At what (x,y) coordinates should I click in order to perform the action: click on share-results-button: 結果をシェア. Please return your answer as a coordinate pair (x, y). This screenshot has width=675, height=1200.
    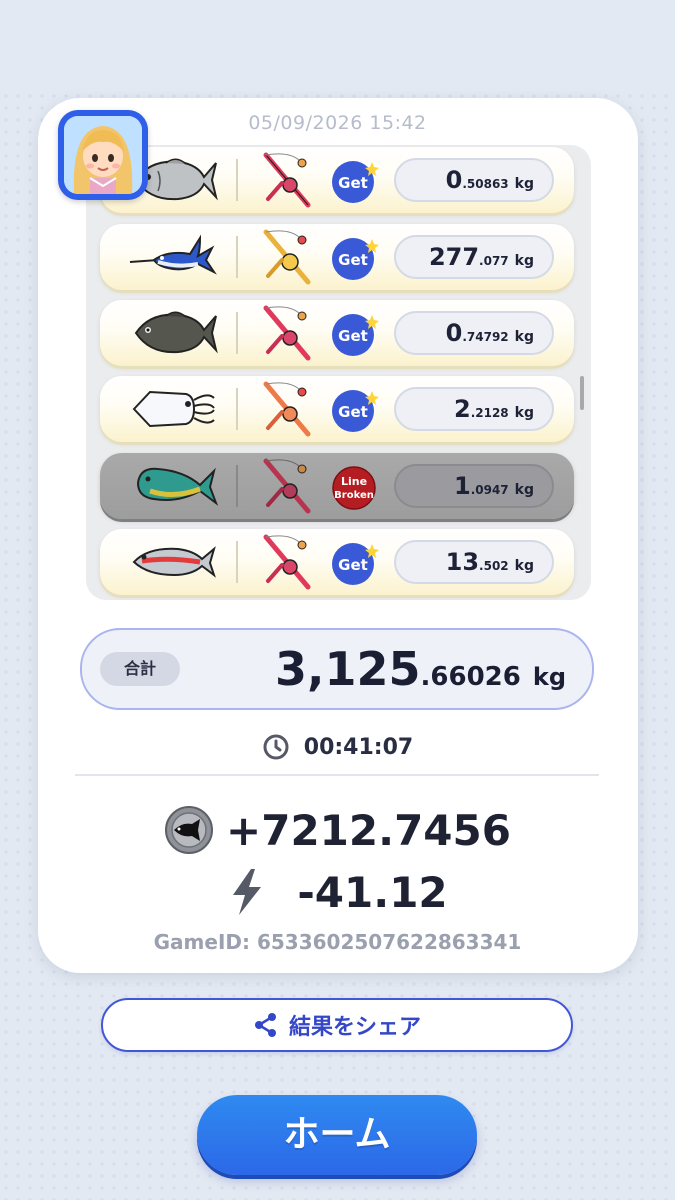
    Looking at the image, I should click on (337, 1025).